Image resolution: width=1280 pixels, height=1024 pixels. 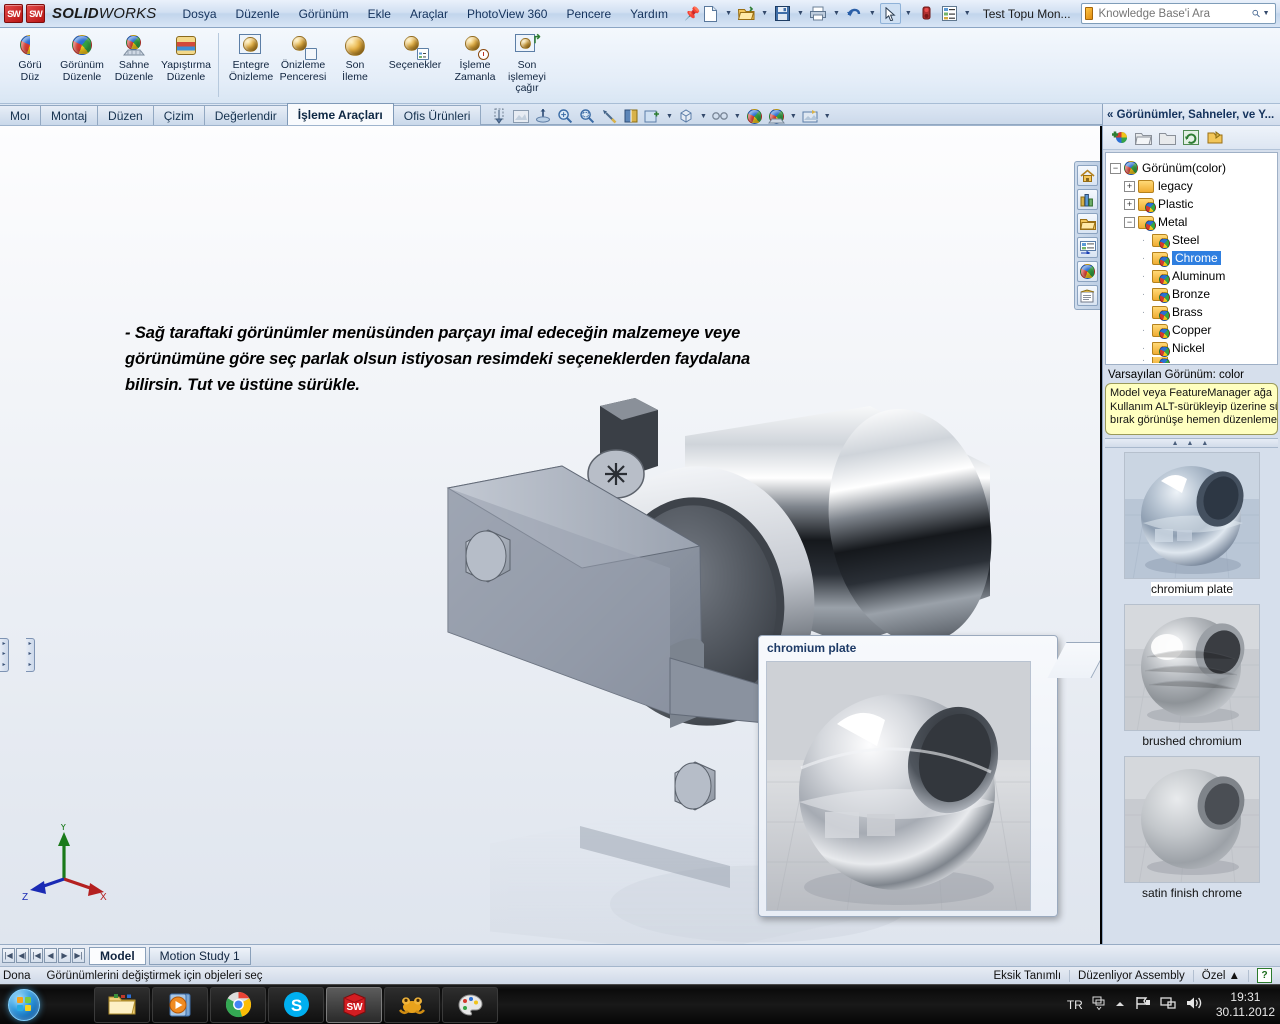 I want to click on volume-icon, so click(x=1194, y=1004).